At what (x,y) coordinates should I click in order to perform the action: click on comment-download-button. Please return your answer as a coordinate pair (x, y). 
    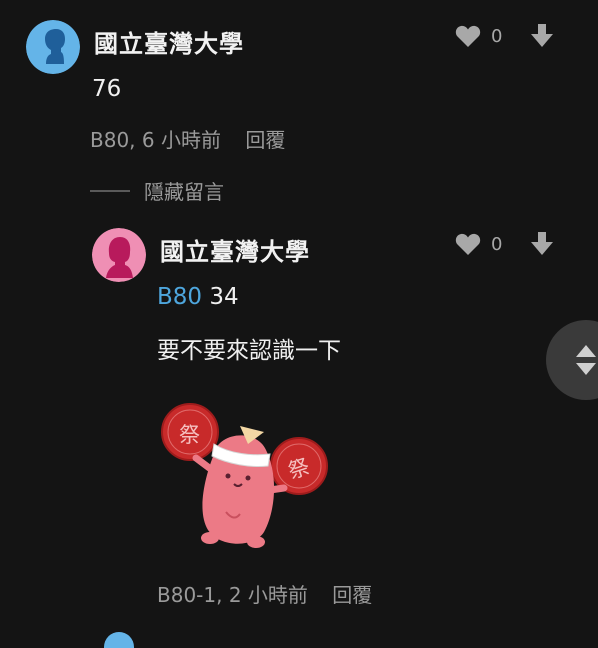
    Looking at the image, I should click on (542, 39).